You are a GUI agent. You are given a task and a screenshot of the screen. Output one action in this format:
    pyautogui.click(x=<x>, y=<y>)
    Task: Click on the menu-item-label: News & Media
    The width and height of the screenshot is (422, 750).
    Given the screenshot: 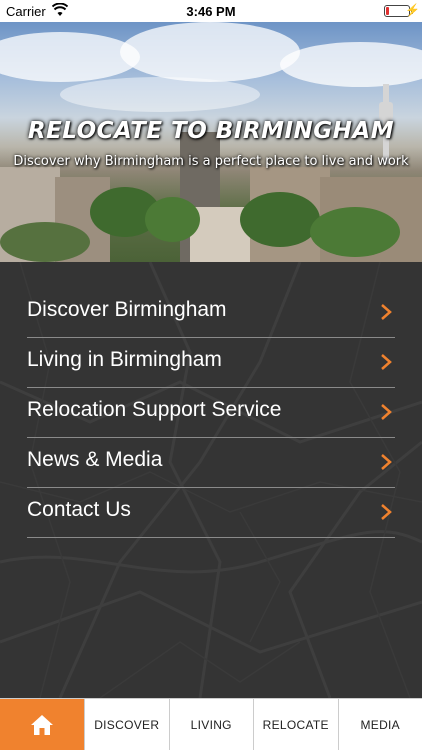 What is the action you would take?
    pyautogui.click(x=95, y=459)
    